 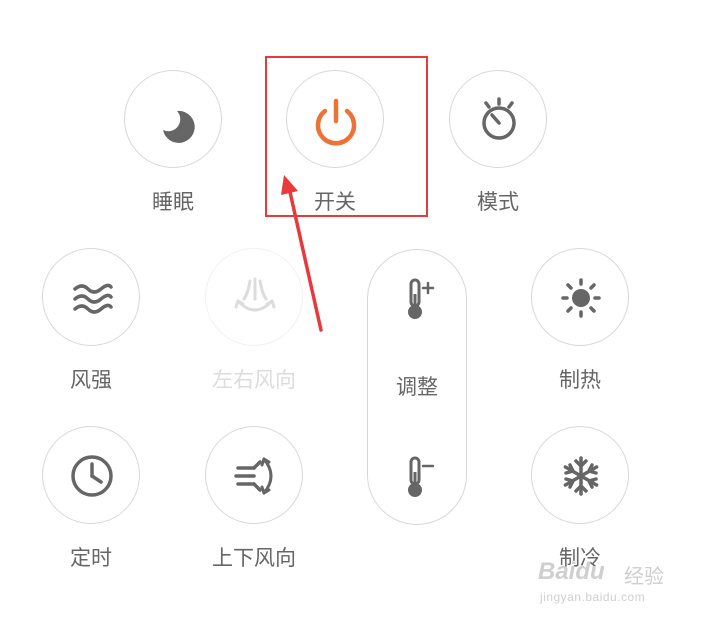 I want to click on timer-button, so click(x=91, y=475).